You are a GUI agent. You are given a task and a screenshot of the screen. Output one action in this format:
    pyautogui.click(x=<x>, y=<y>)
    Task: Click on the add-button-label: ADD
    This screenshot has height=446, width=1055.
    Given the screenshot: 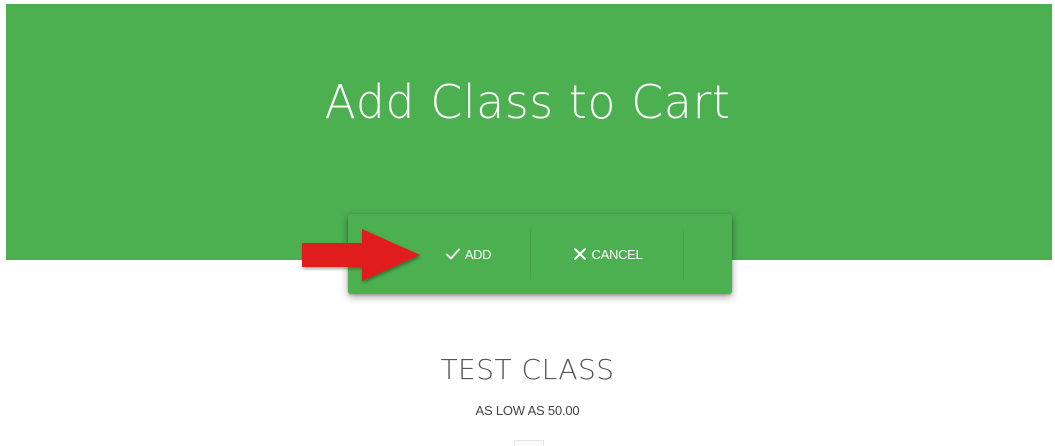 What is the action you would take?
    pyautogui.click(x=478, y=254)
    